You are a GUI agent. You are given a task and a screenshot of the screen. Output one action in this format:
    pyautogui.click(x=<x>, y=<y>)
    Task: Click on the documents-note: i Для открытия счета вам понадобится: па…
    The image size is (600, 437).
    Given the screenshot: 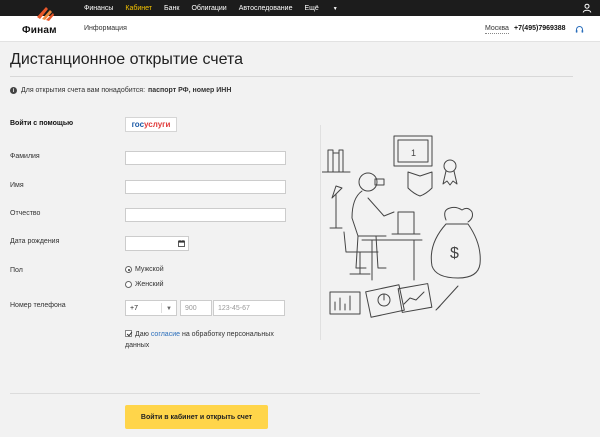 What is the action you would take?
    pyautogui.click(x=120, y=90)
    